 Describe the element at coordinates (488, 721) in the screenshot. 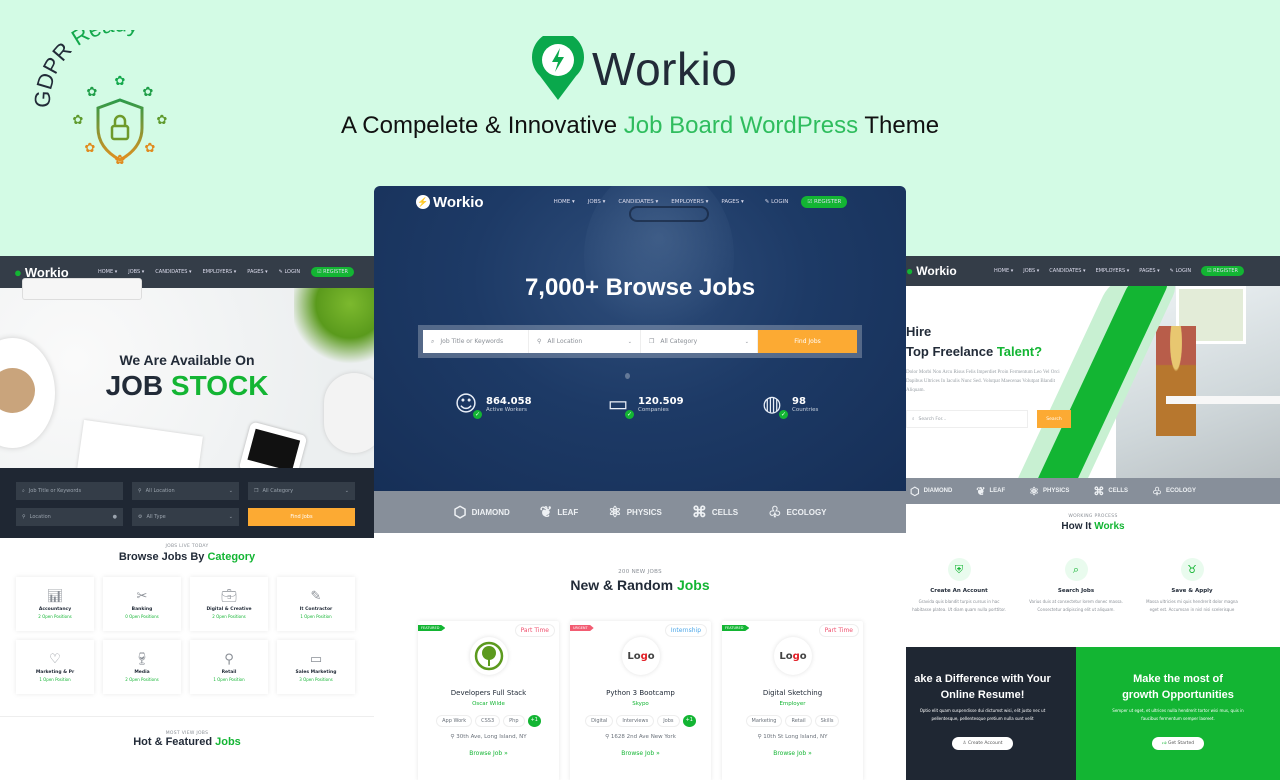

I see `job-tag: CSS3` at that location.